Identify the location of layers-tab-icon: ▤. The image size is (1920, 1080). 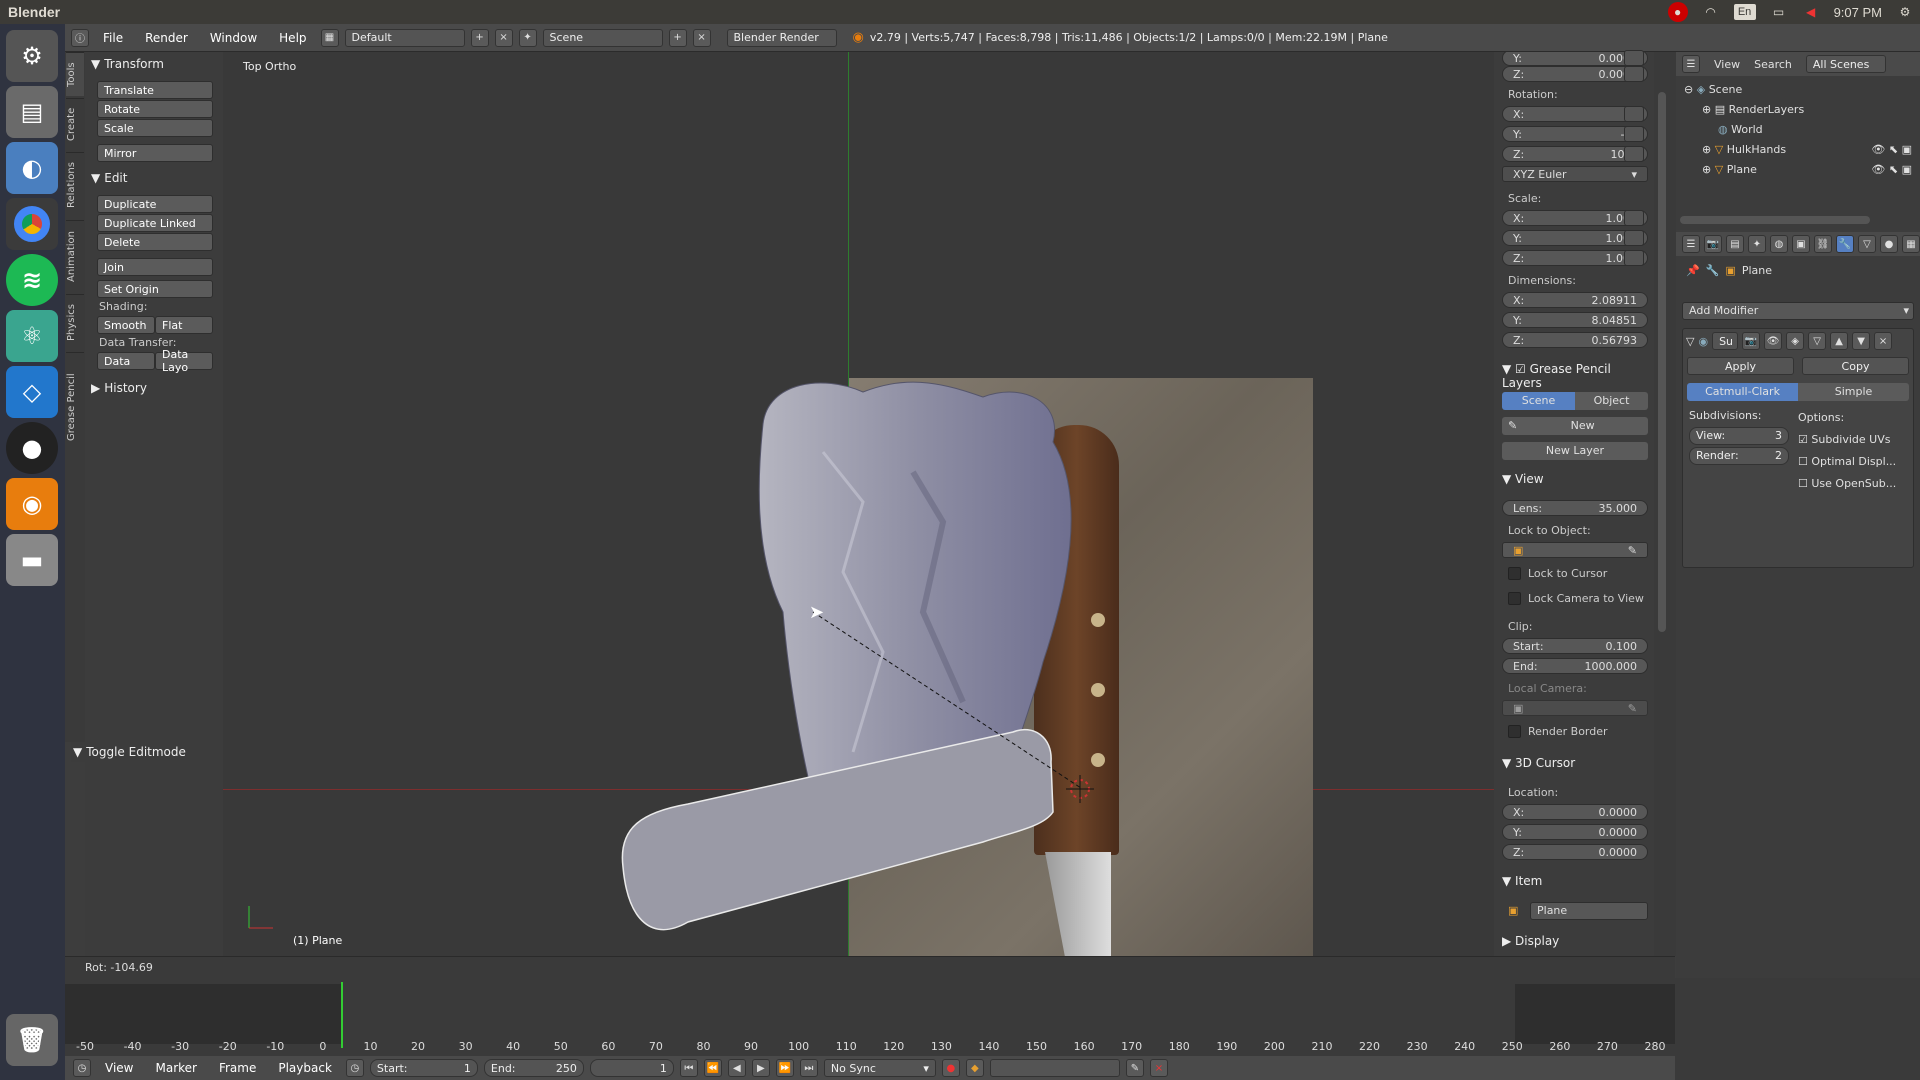
(1735, 244).